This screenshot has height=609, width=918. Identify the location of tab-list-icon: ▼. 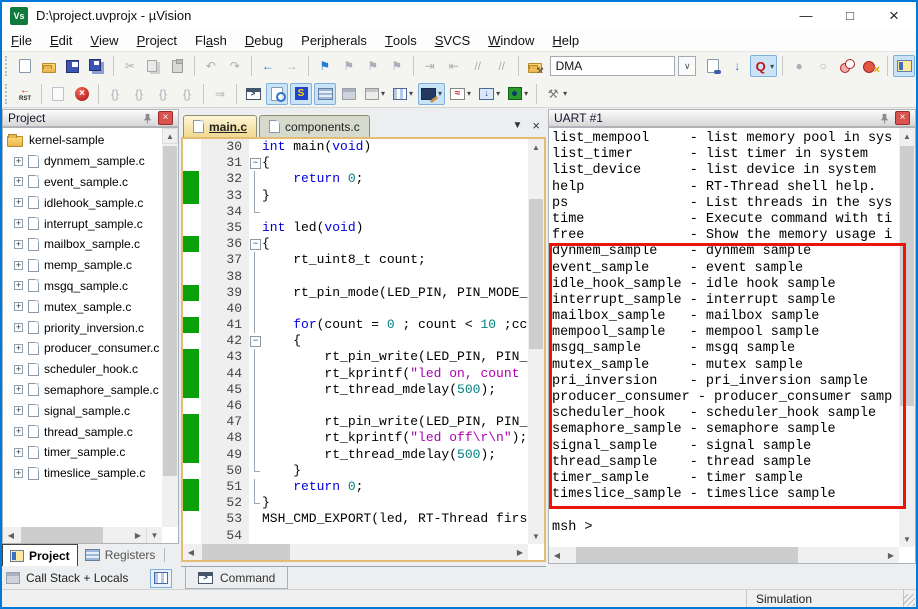
(518, 125).